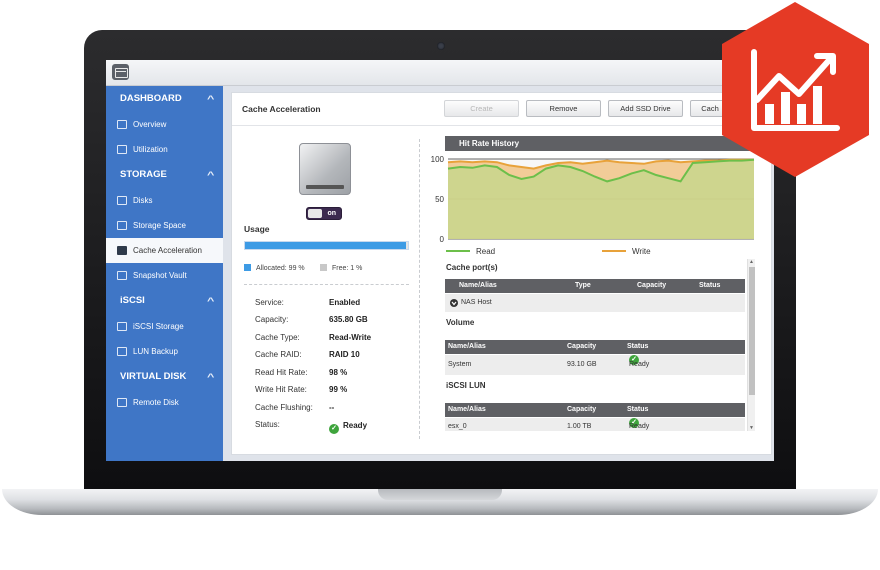 The image size is (880, 570). What do you see at coordinates (595, 286) in the screenshot?
I see `cache-ports-header: Name/Alias Type Capacity Status` at bounding box center [595, 286].